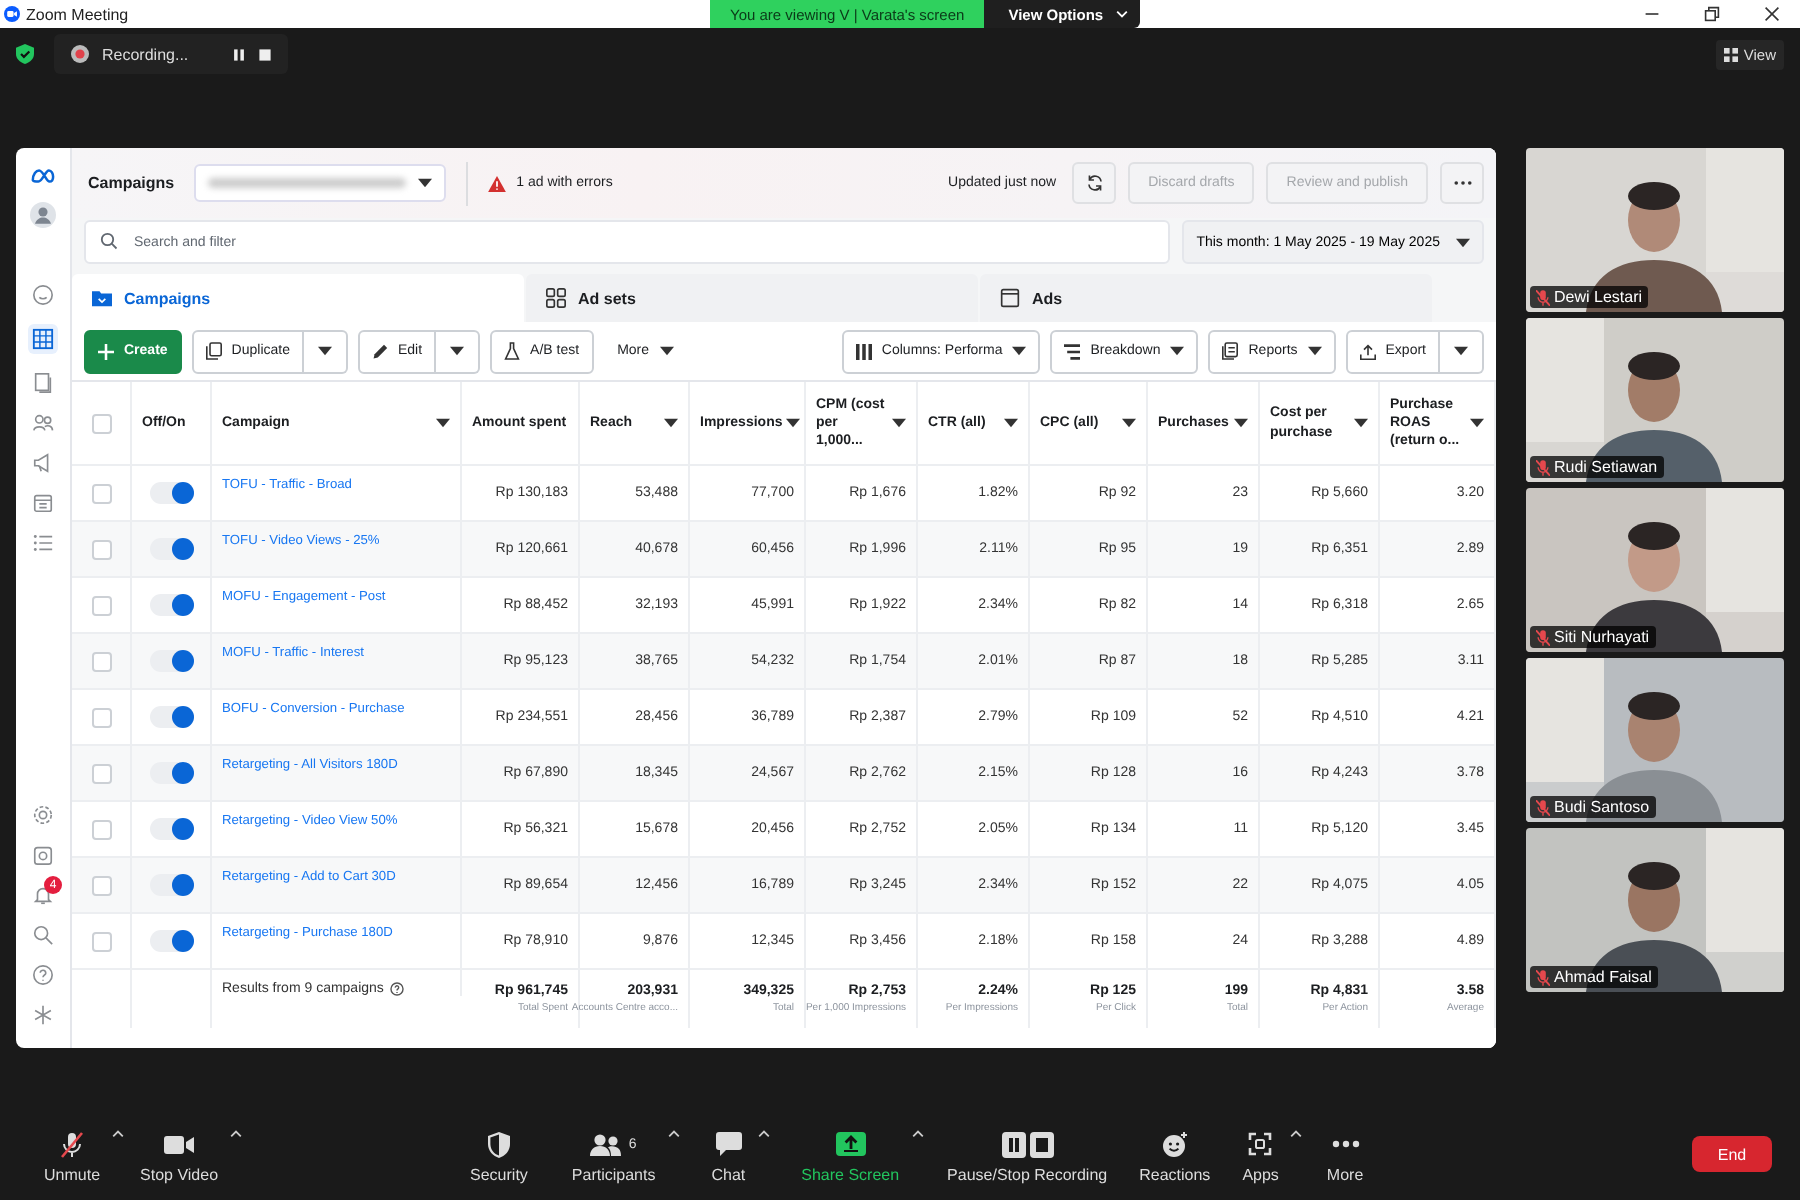 The image size is (1800, 1200). Describe the element at coordinates (1772, 14) in the screenshot. I see `close-icon` at that location.